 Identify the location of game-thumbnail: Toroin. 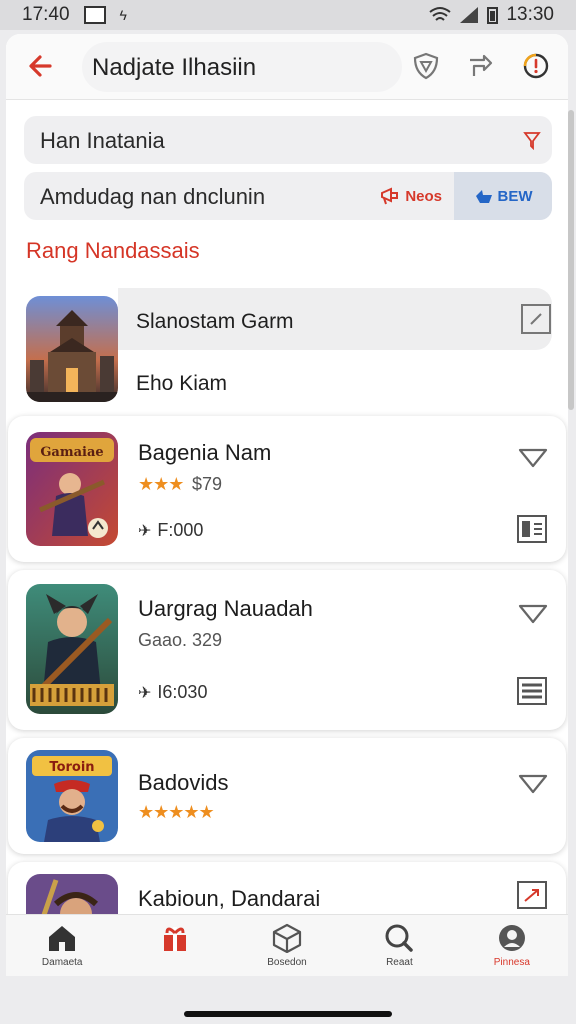
(72, 796).